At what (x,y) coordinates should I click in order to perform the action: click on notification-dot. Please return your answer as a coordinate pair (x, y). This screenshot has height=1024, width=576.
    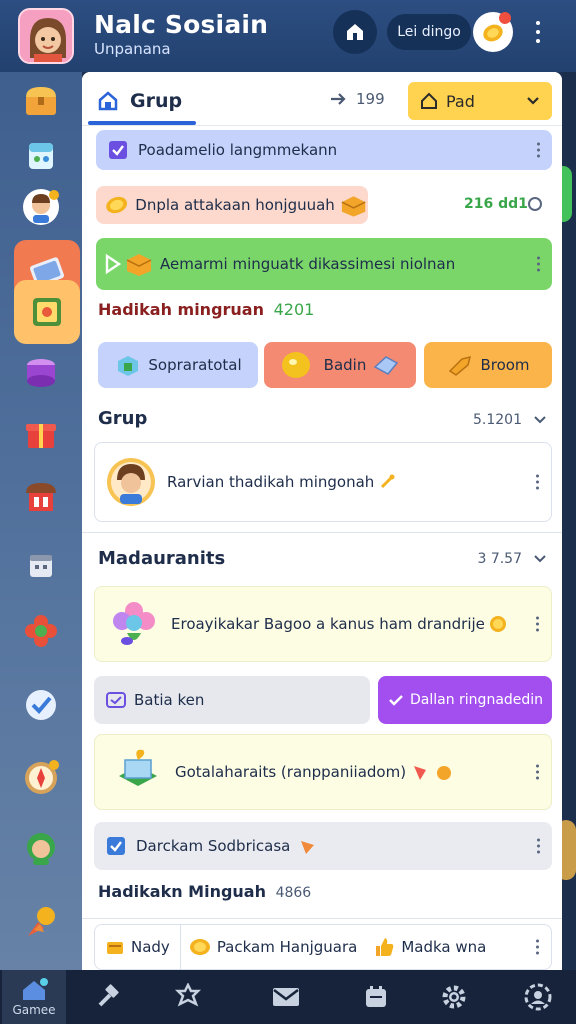
    Looking at the image, I should click on (505, 18).